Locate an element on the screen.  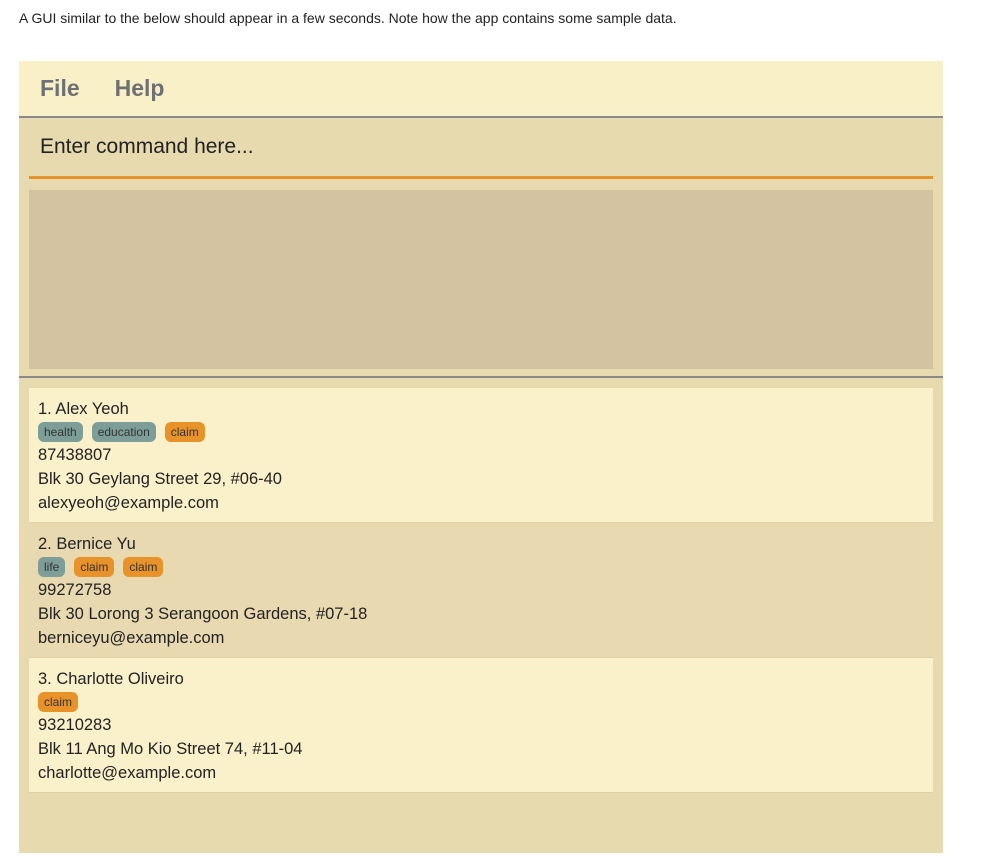
tag-list: life claim claim is located at coordinates (481, 567).